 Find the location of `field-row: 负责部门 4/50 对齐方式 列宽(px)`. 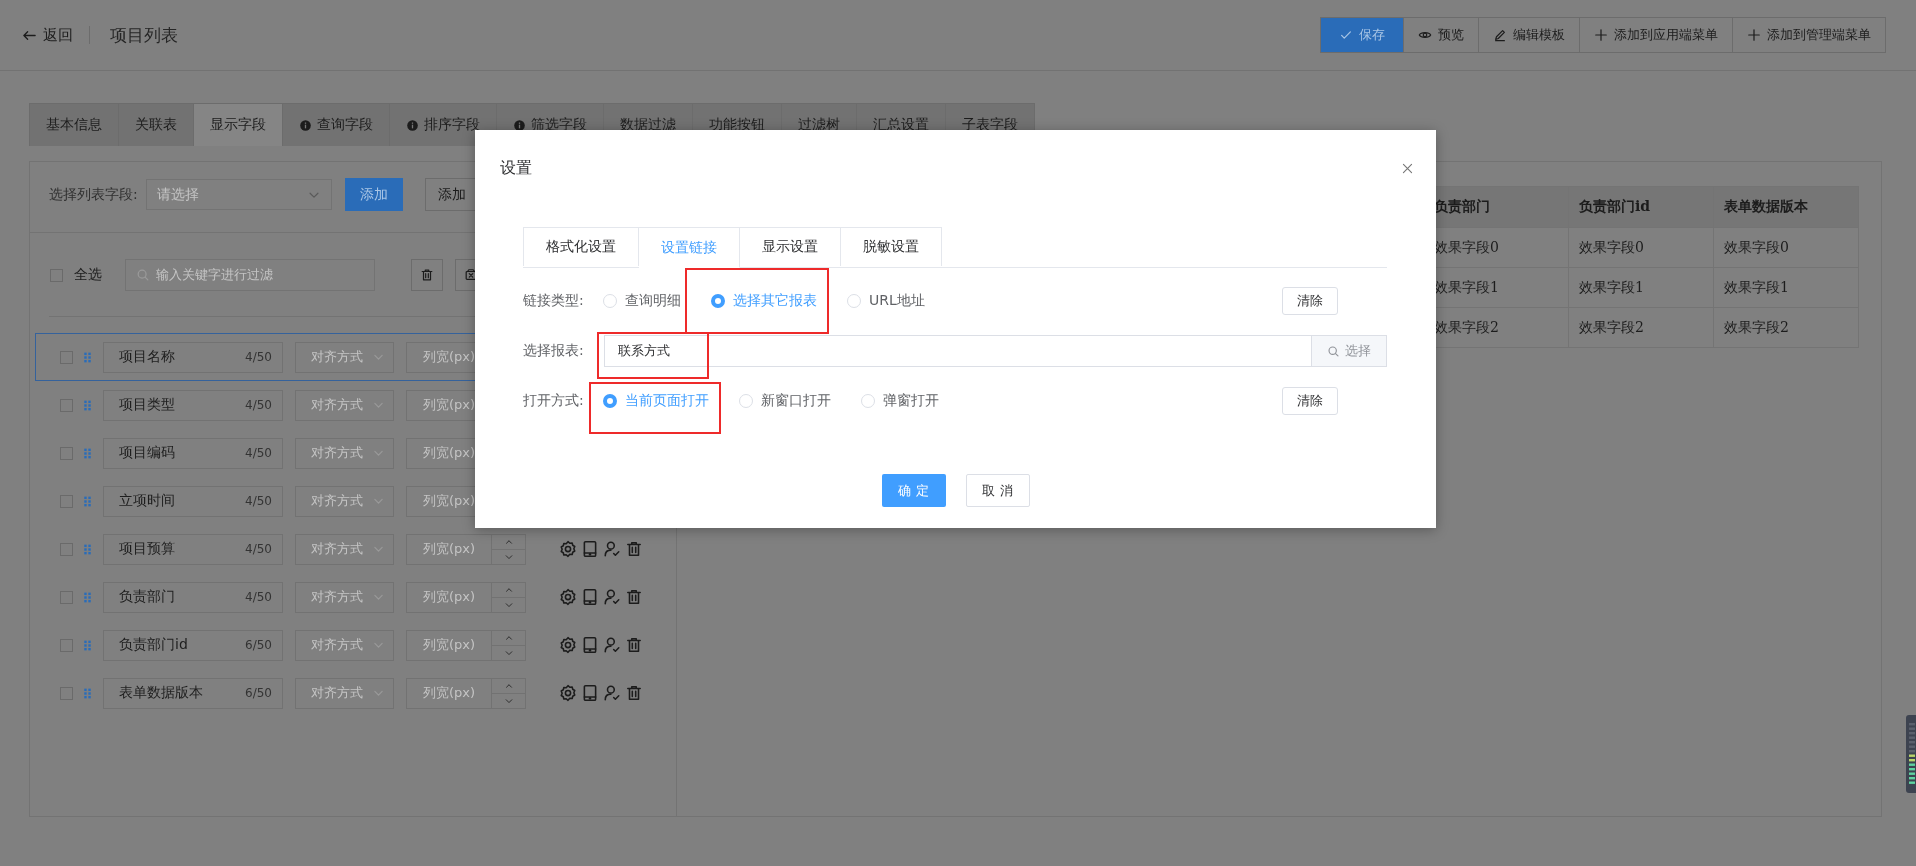

field-row: 负责部门 4/50 对齐方式 列宽(px) is located at coordinates (355, 597).